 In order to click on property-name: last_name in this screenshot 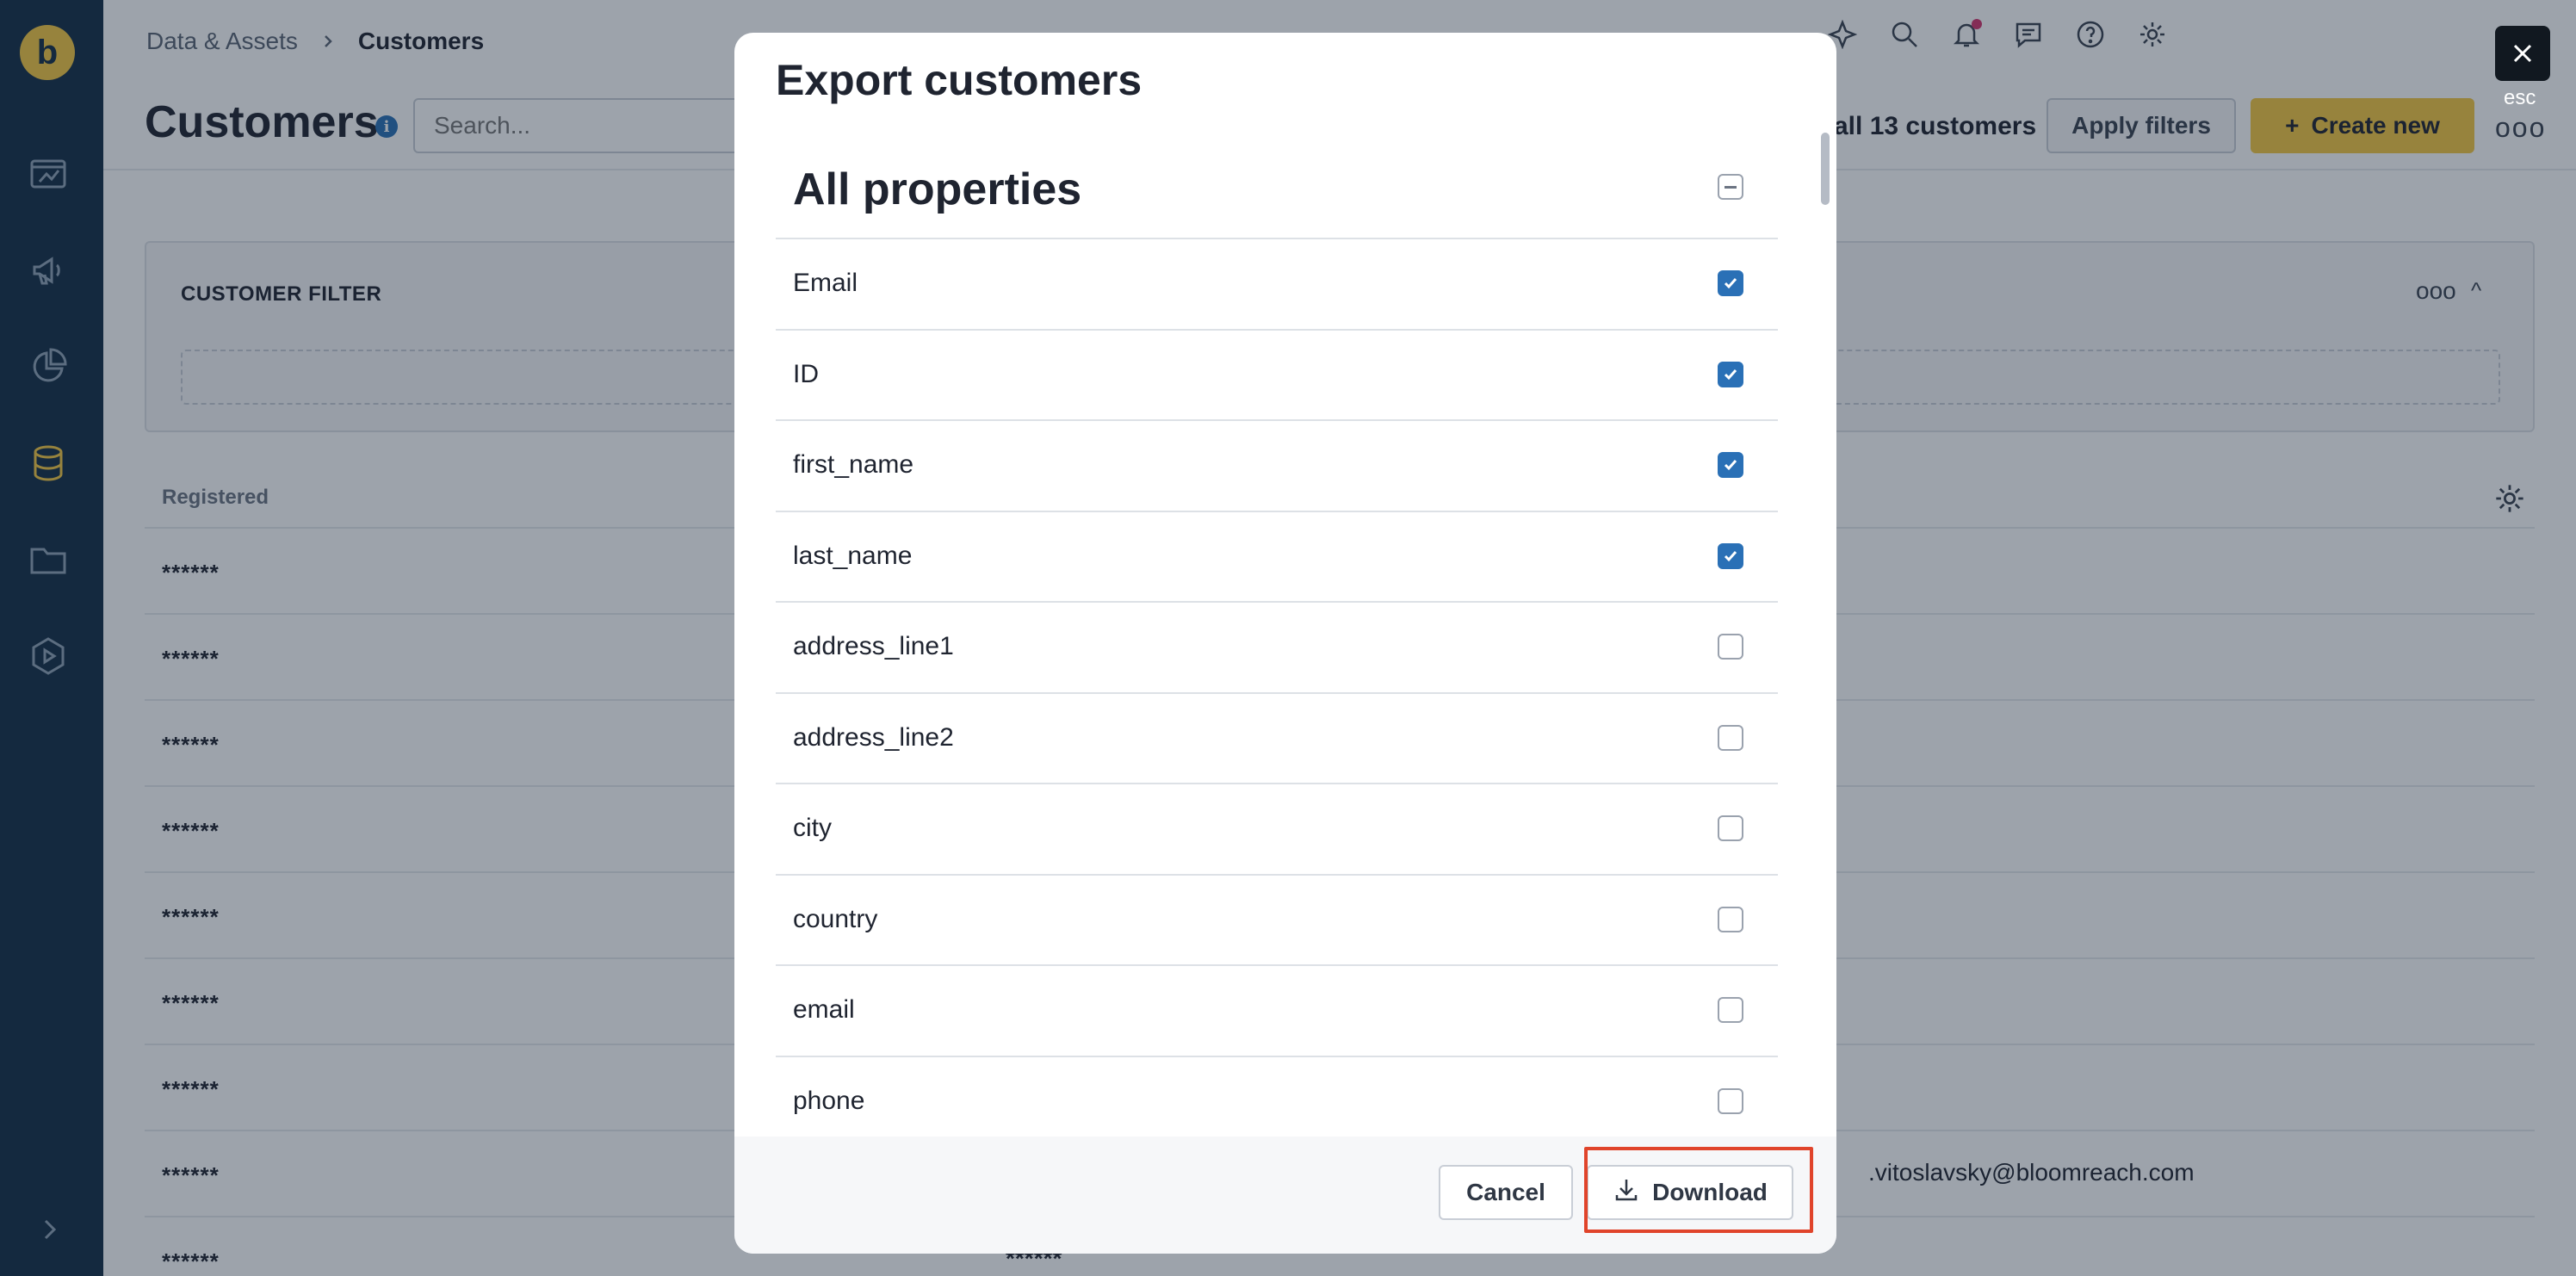, I will do `click(853, 555)`.